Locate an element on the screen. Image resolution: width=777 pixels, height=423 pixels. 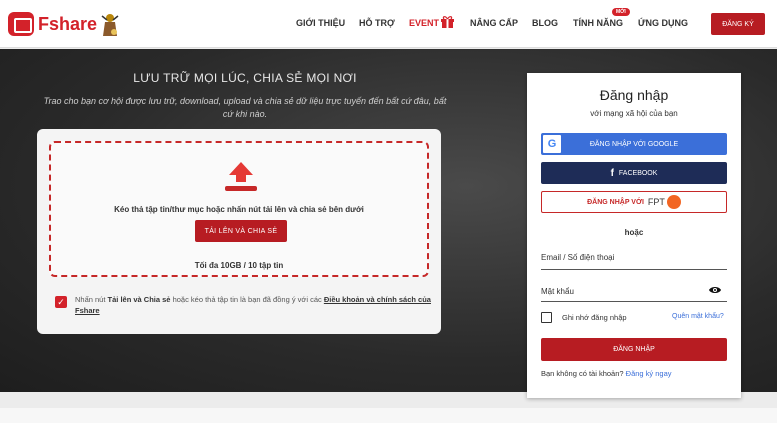
password-field: Mật khẩu is located at coordinates (557, 291).